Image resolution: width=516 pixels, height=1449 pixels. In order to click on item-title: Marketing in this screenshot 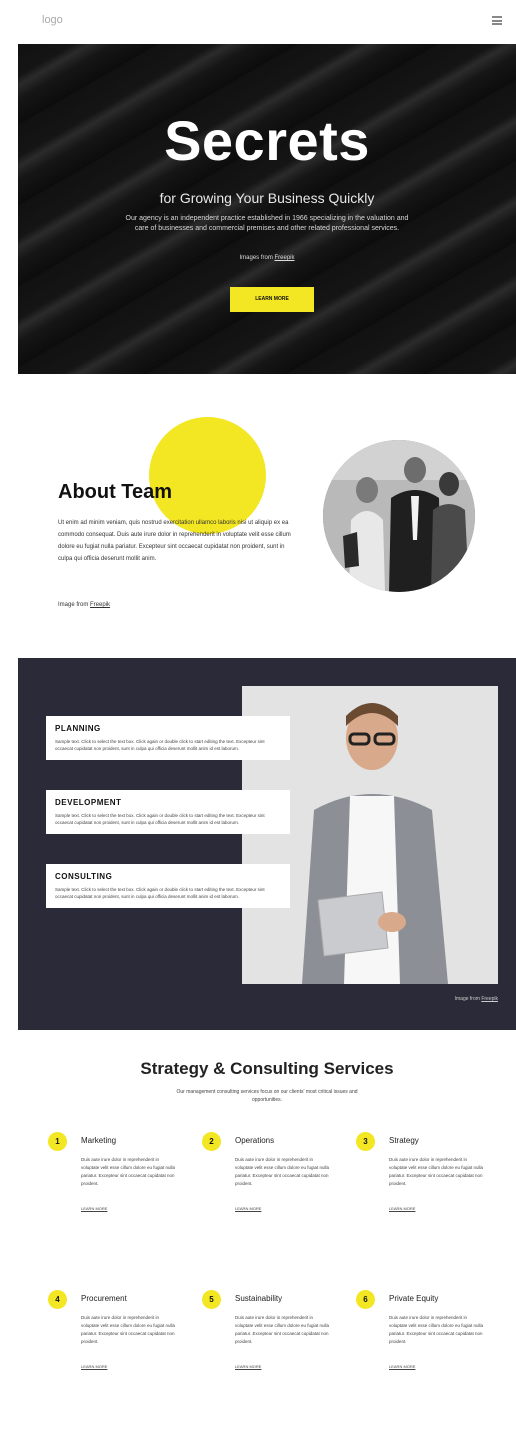, I will do `click(99, 1140)`.